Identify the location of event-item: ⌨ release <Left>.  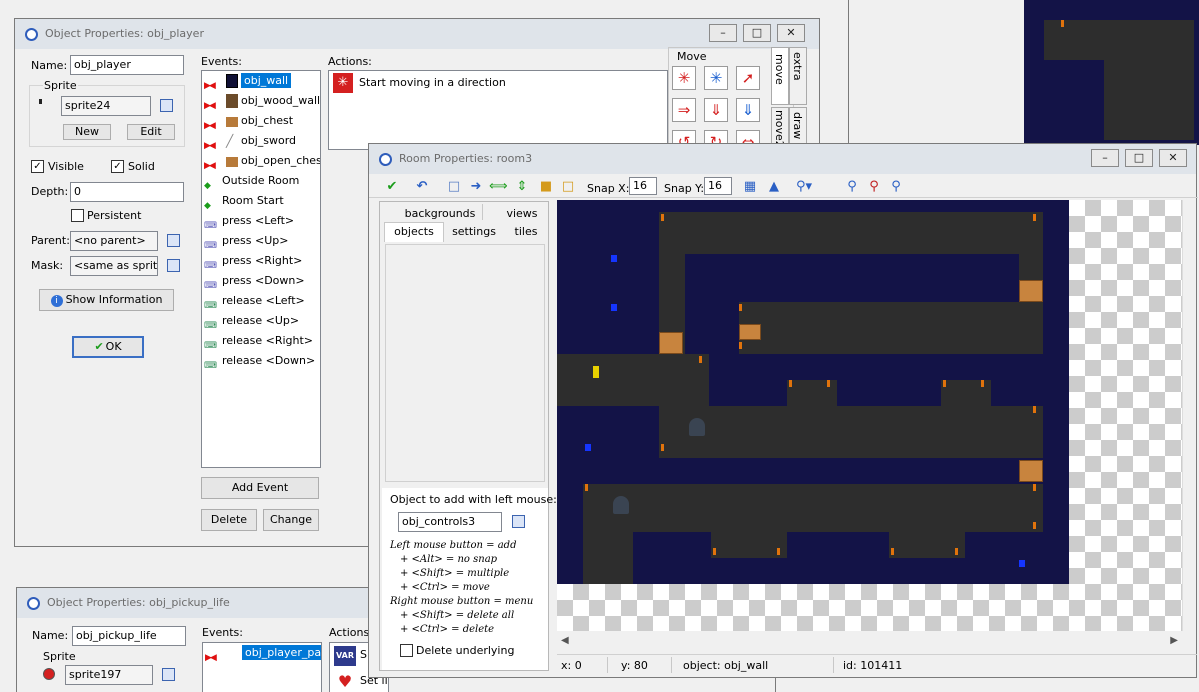
(261, 301).